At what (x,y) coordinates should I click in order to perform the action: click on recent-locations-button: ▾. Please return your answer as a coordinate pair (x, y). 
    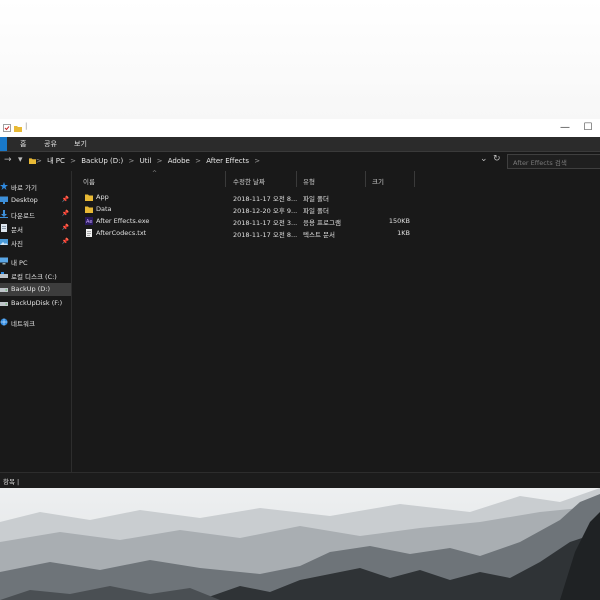
    Looking at the image, I should click on (20, 160).